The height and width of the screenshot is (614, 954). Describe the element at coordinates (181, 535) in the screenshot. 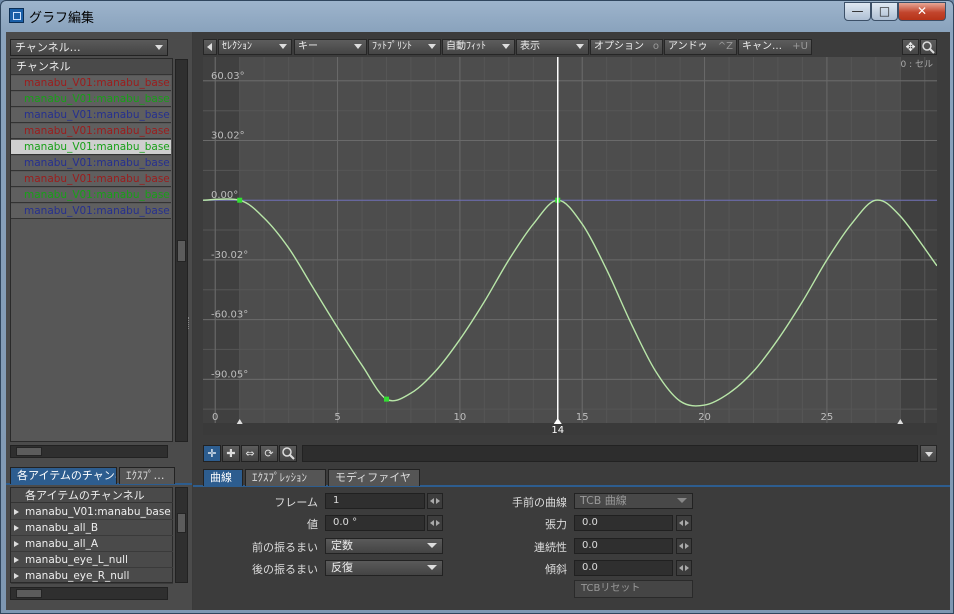

I see `item-list-scrollbar` at that location.